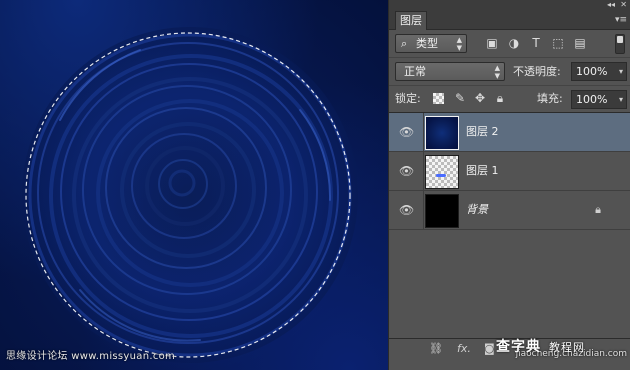  I want to click on add-mask-icon: ◙, so click(489, 349).